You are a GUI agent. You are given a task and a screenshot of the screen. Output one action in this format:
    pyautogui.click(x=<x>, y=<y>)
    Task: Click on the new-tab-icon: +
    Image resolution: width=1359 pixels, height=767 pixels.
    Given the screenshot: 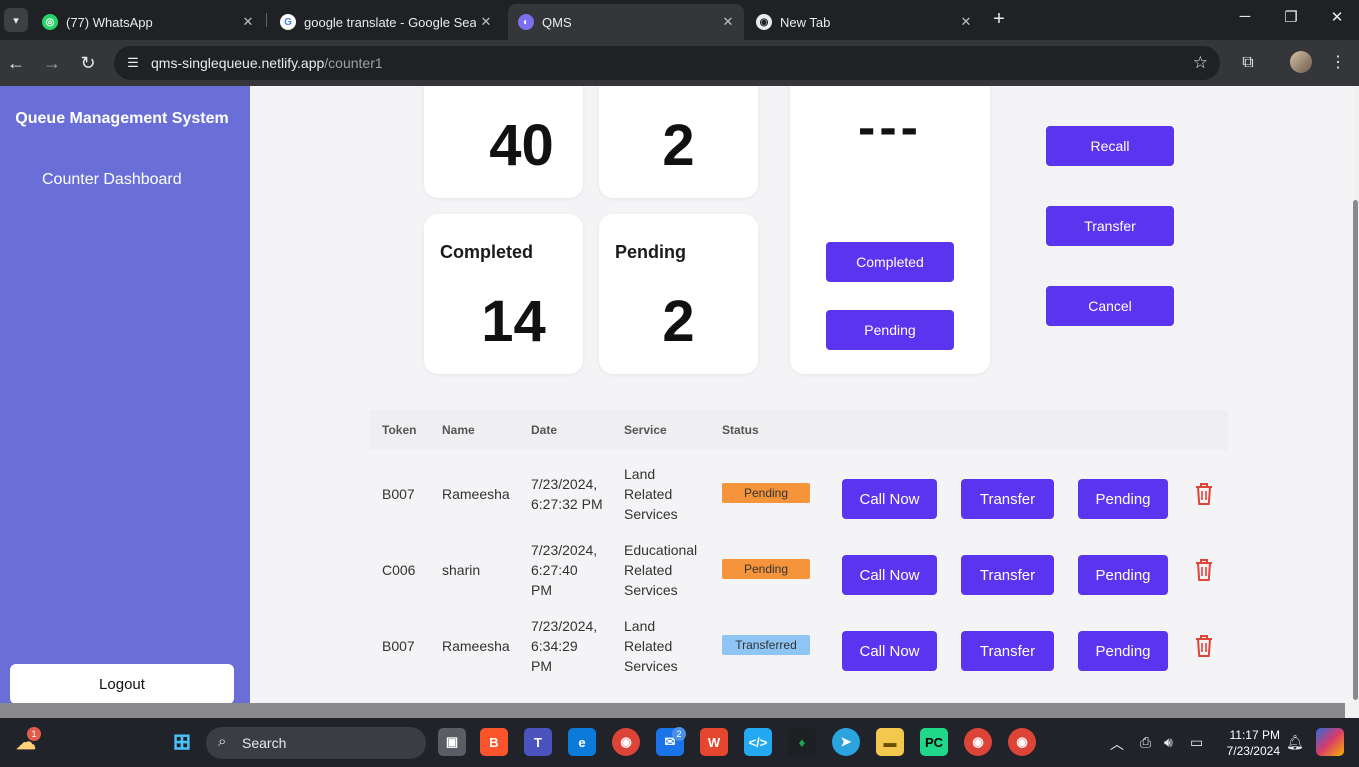 What is the action you would take?
    pyautogui.click(x=999, y=20)
    